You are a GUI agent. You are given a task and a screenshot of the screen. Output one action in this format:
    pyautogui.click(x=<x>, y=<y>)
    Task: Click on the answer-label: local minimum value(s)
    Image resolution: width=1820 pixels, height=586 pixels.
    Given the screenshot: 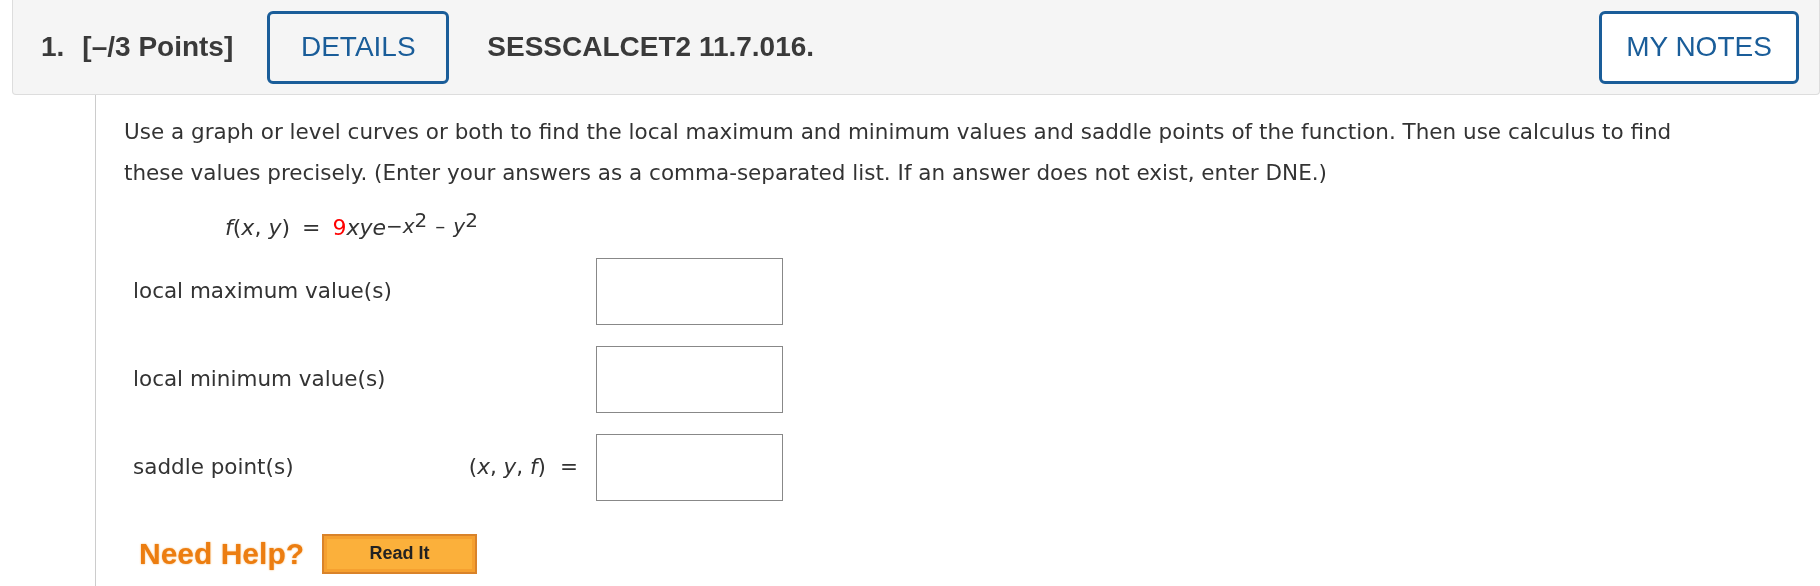 What is the action you would take?
    pyautogui.click(x=260, y=379)
    